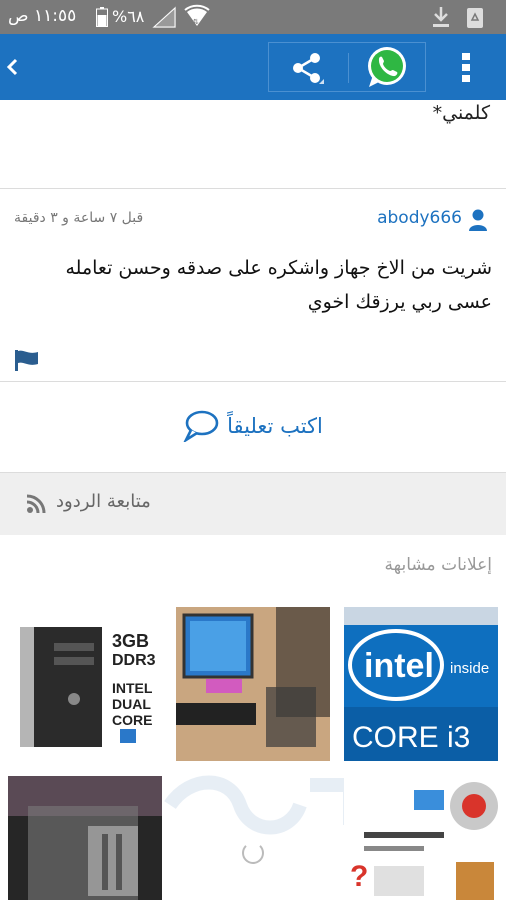 This screenshot has height=900, width=506. I want to click on chevron-left-icon, so click(12, 67).